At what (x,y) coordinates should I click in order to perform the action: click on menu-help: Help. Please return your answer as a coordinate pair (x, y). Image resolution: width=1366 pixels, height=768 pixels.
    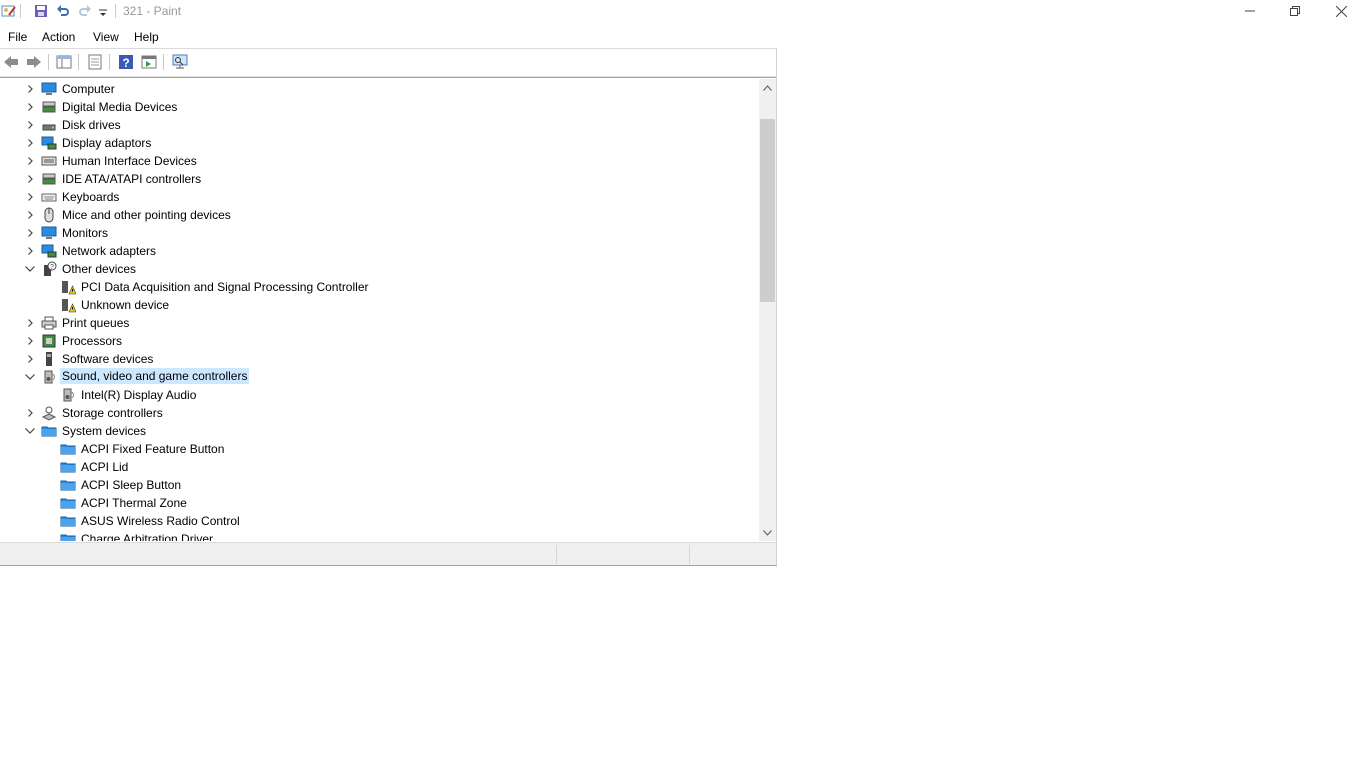
    Looking at the image, I should click on (146, 37).